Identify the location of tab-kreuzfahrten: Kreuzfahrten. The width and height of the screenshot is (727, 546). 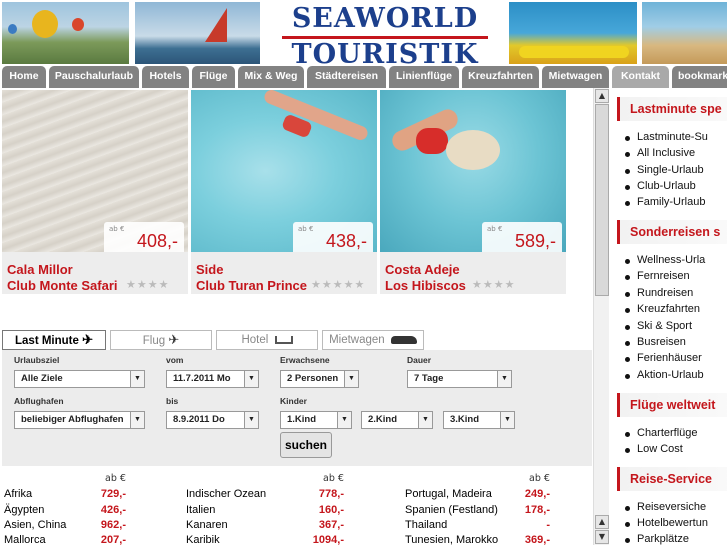
(500, 77).